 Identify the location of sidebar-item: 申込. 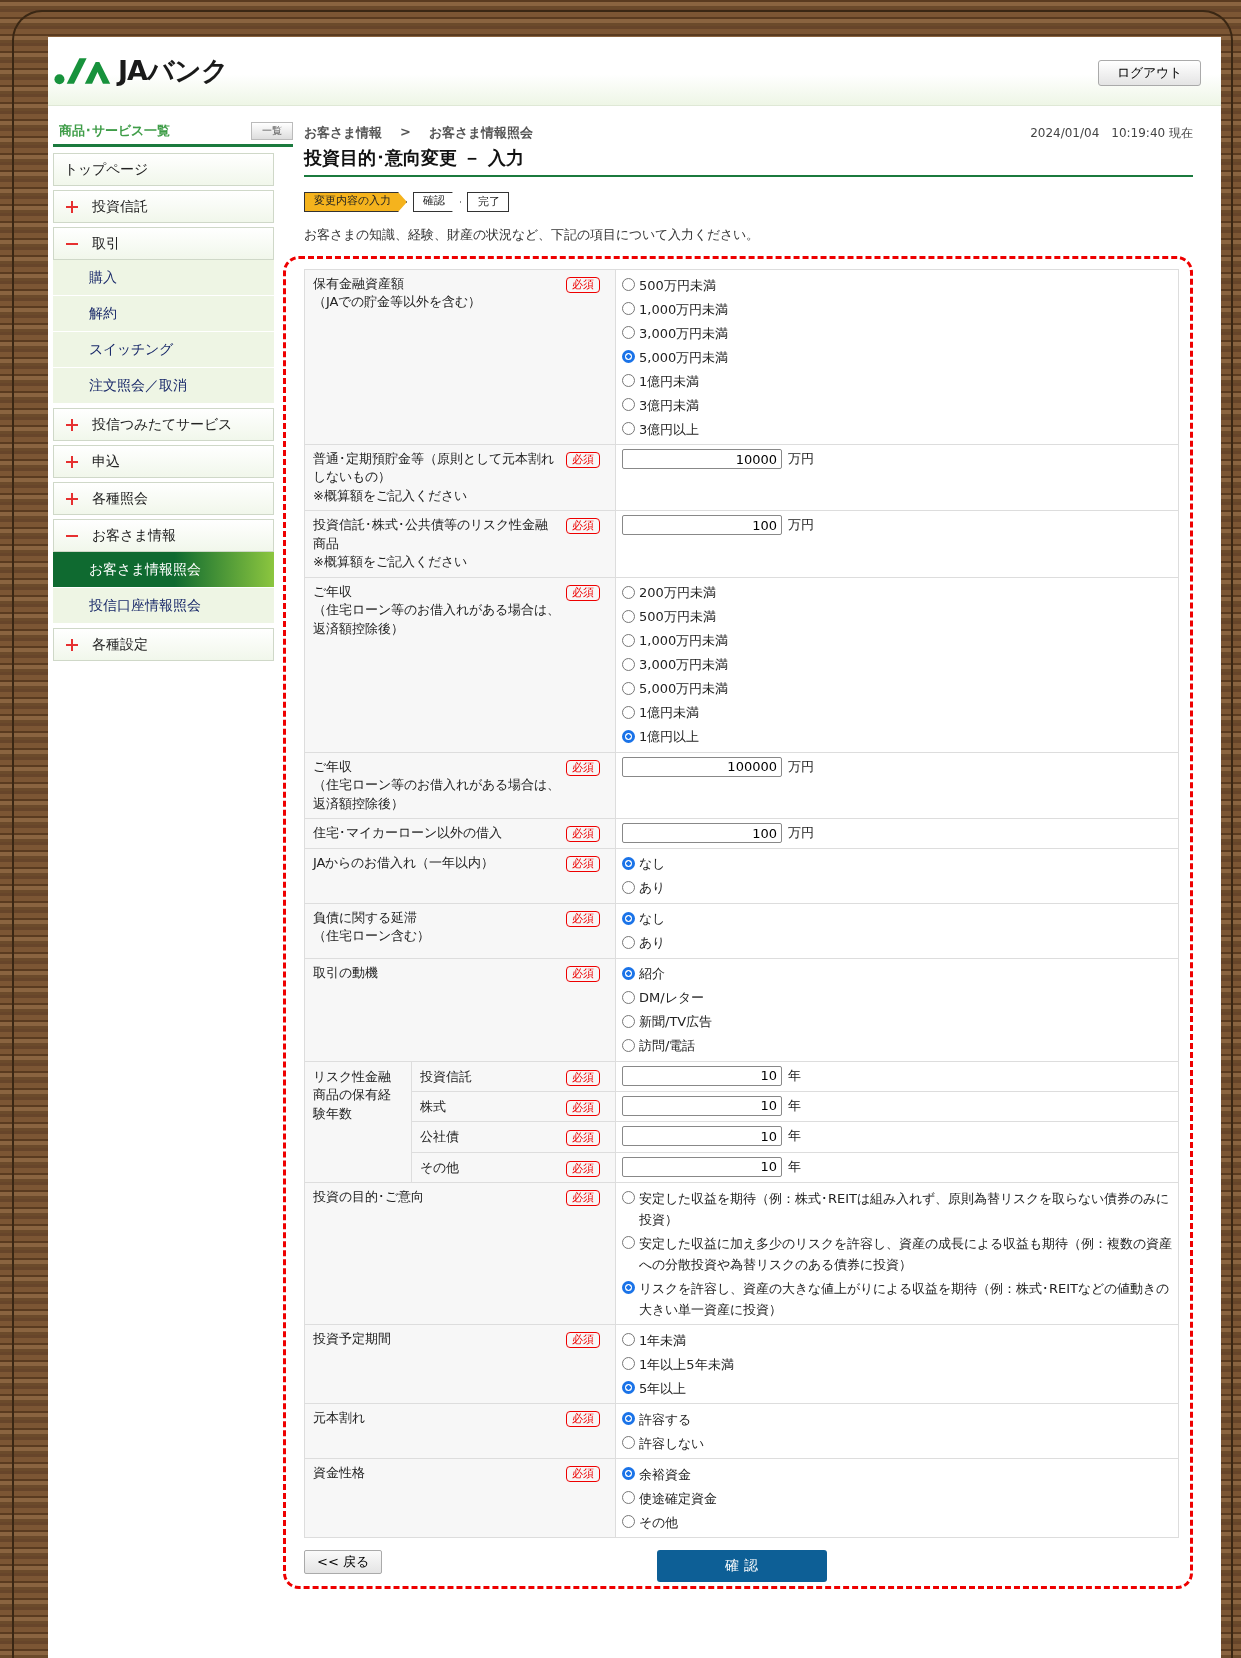
(163, 461).